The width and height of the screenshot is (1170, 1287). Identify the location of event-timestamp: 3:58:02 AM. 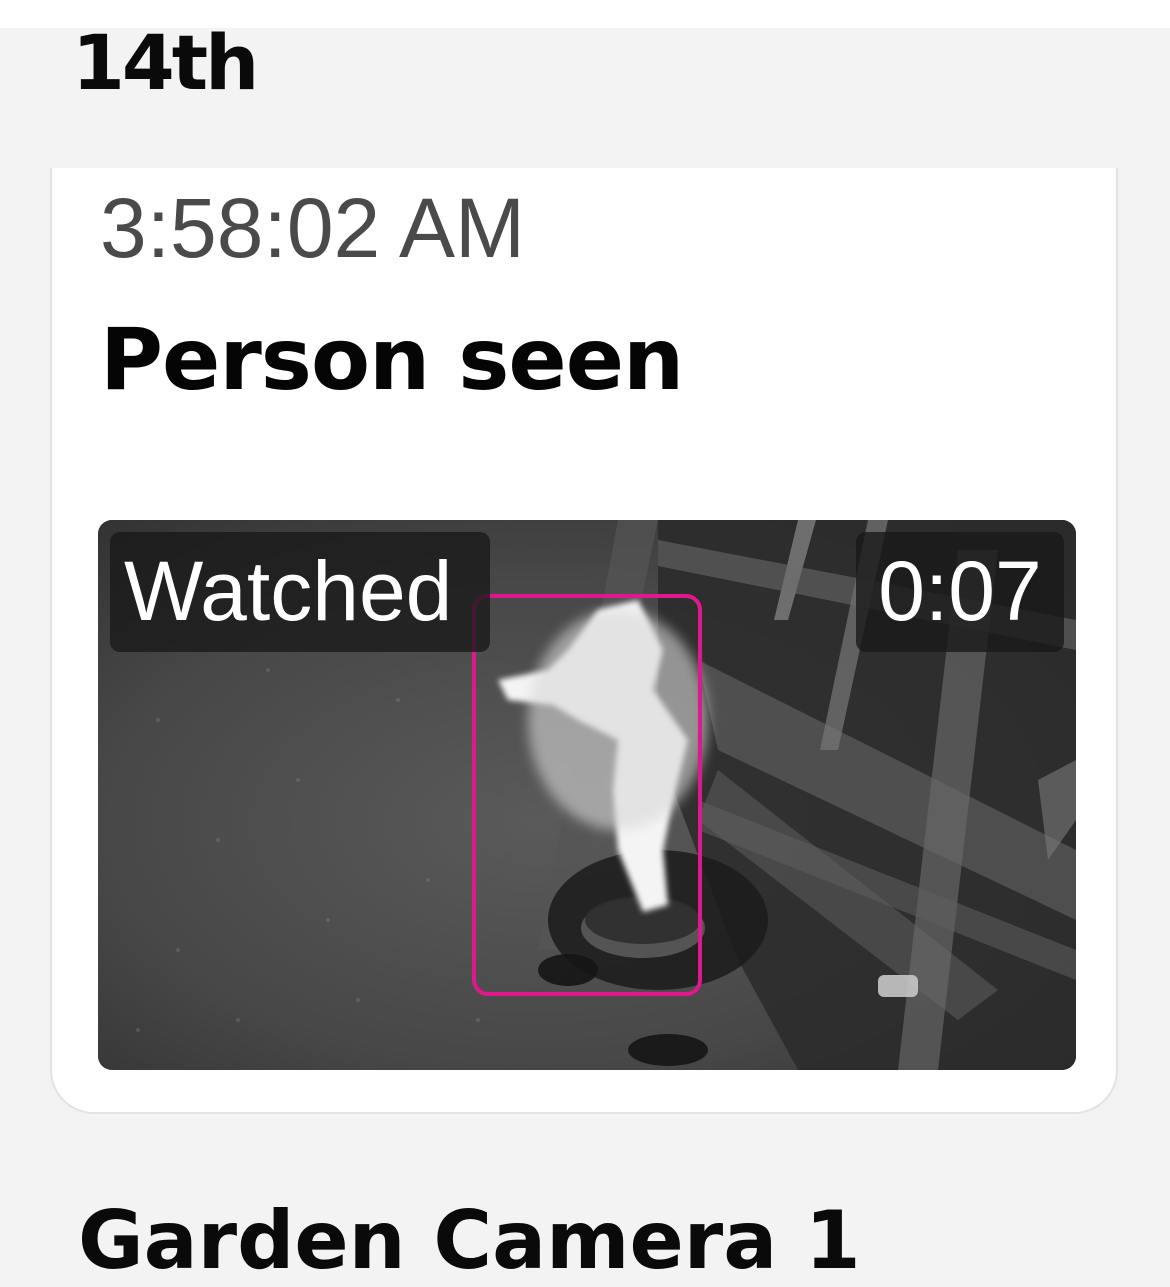
(312, 228).